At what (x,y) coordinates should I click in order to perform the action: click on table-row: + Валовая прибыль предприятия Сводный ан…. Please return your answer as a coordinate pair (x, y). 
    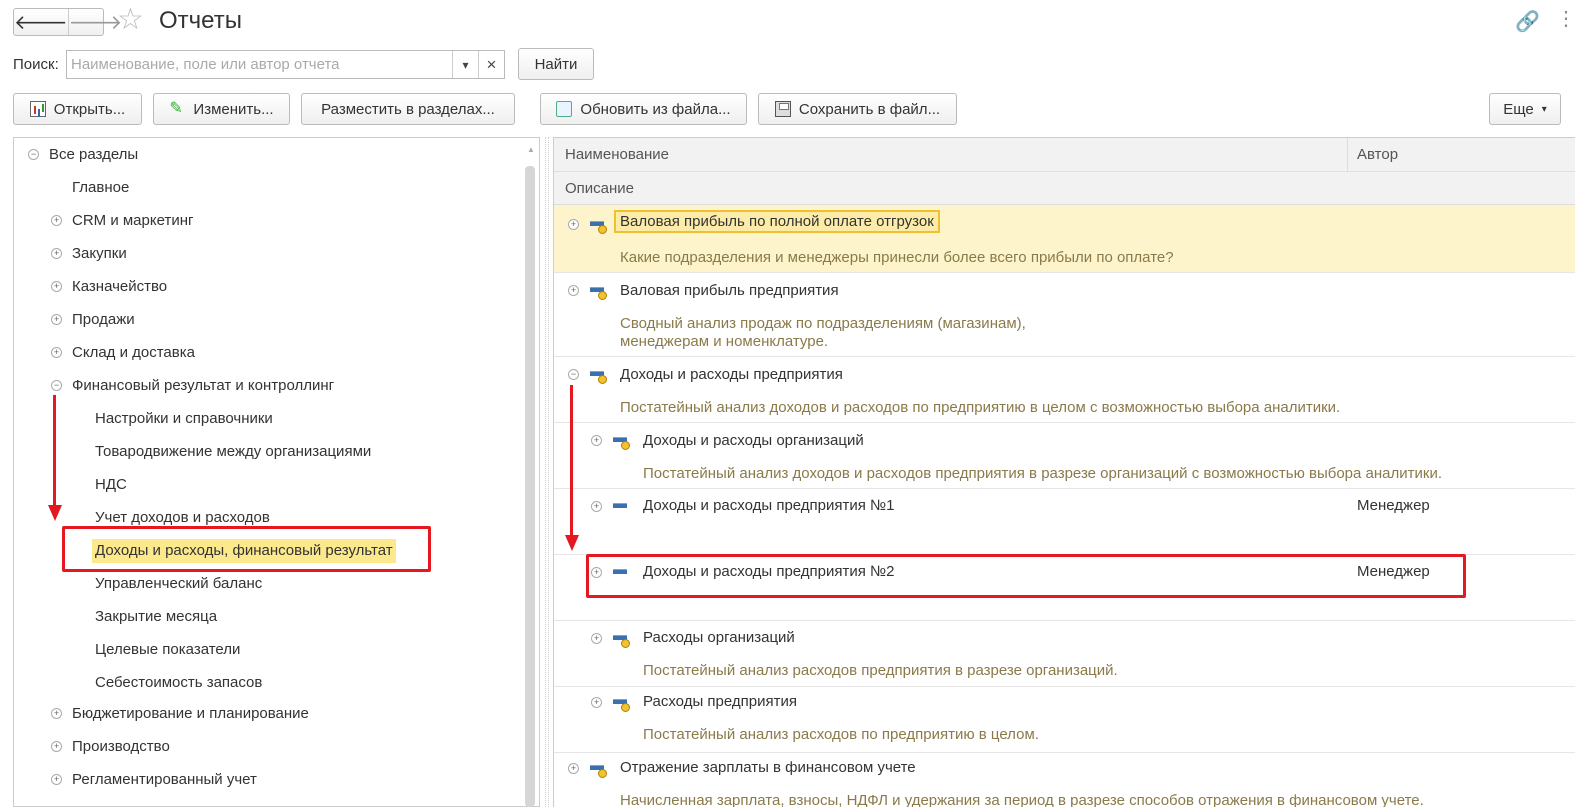
    Looking at the image, I should click on (1064, 315).